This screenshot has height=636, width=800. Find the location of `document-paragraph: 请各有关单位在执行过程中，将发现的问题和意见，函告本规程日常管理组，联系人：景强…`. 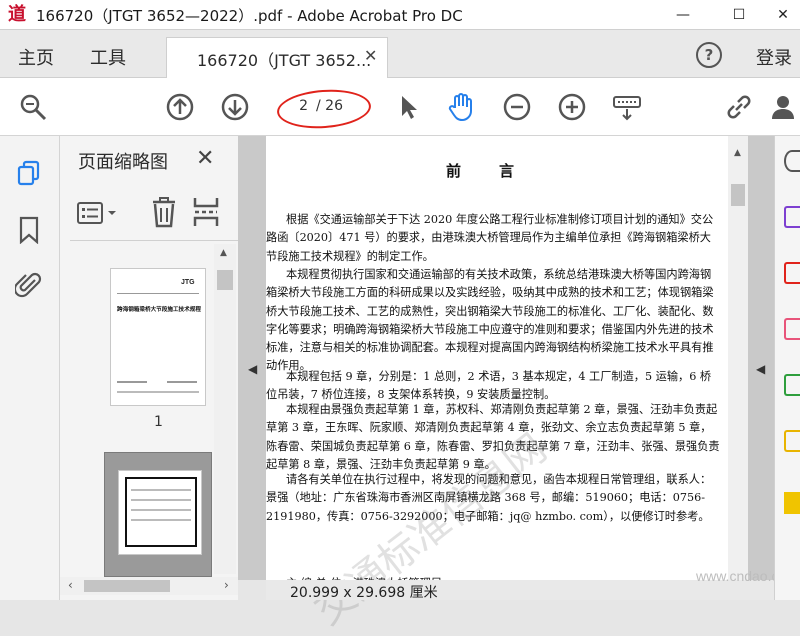

document-paragraph: 请各有关单位在执行过程中，将发现的问题和意见，函告本规程日常管理组，联系人：景强… is located at coordinates (489, 498).